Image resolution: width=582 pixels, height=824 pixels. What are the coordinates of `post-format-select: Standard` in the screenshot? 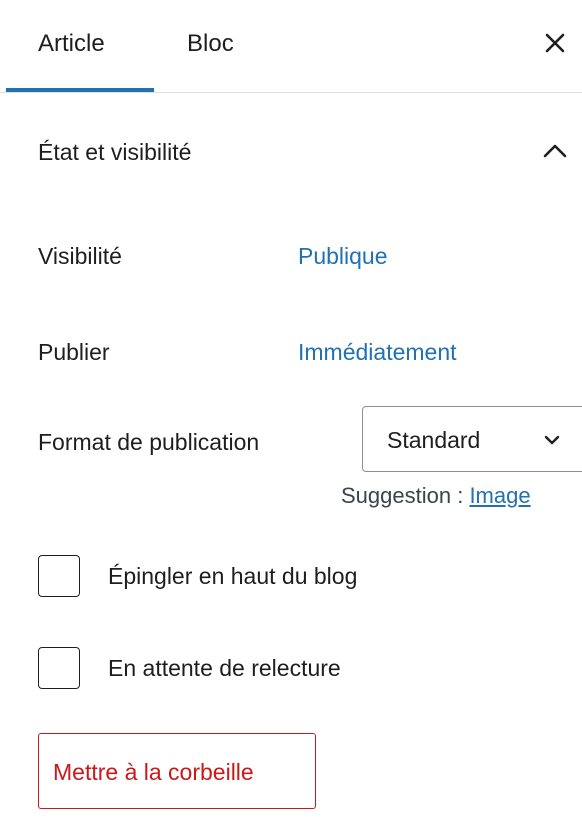 It's located at (472, 439).